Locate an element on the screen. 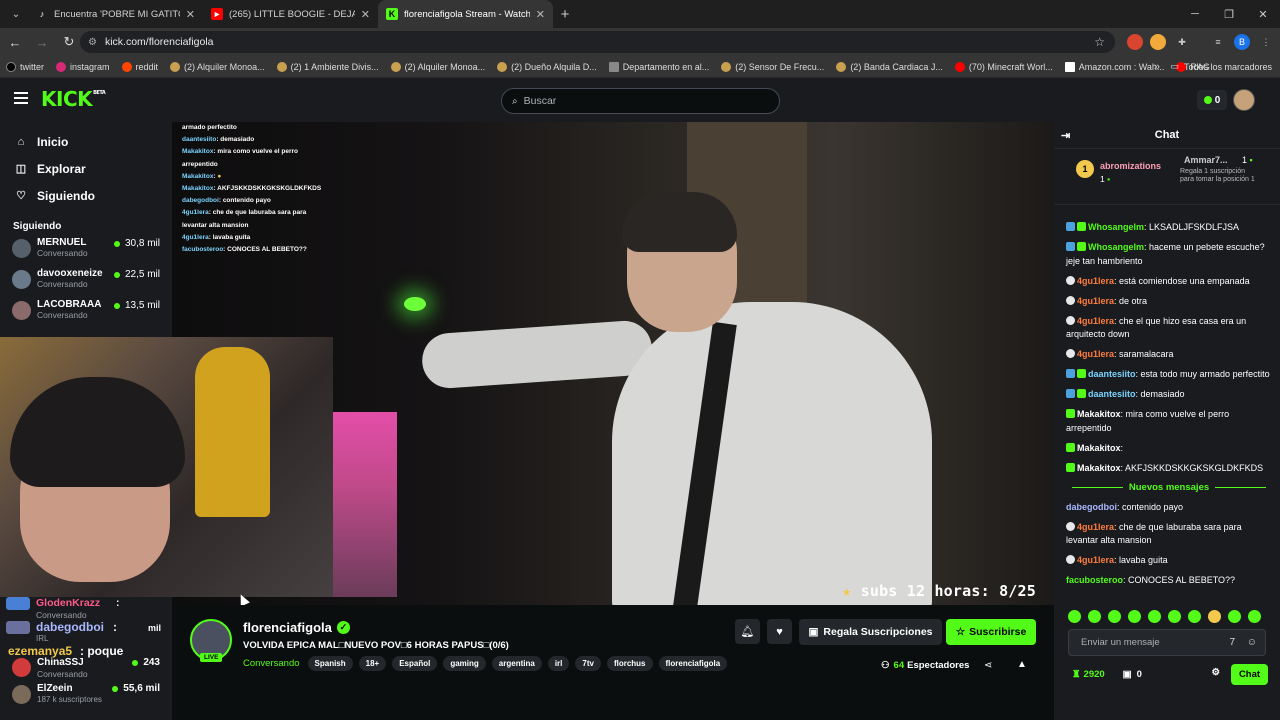 The image size is (1280, 720). list-item: dabegodboi : mil IRL is located at coordinates (86, 631).